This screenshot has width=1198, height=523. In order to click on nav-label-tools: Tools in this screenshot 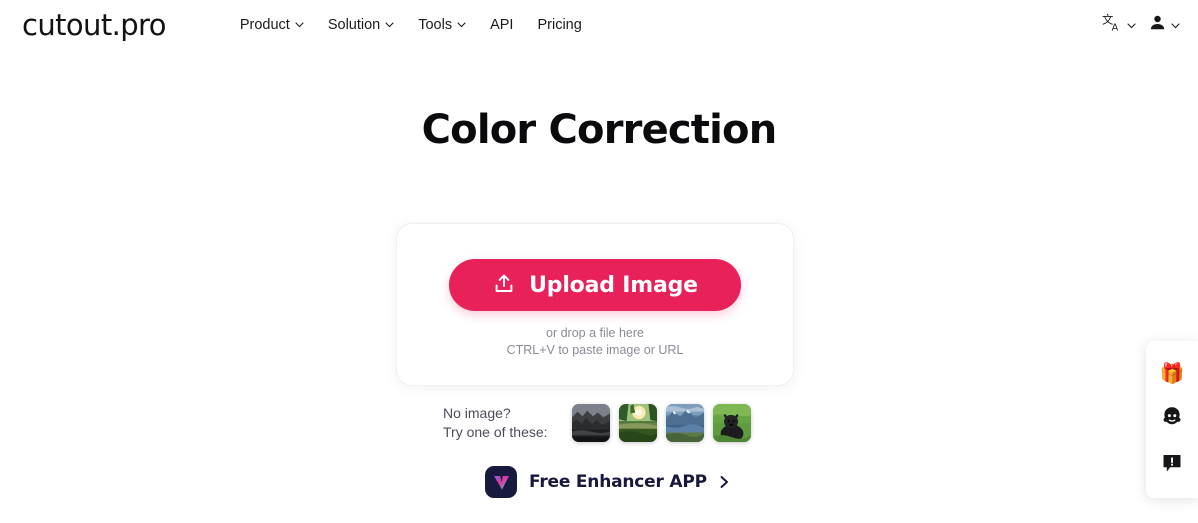, I will do `click(435, 25)`.